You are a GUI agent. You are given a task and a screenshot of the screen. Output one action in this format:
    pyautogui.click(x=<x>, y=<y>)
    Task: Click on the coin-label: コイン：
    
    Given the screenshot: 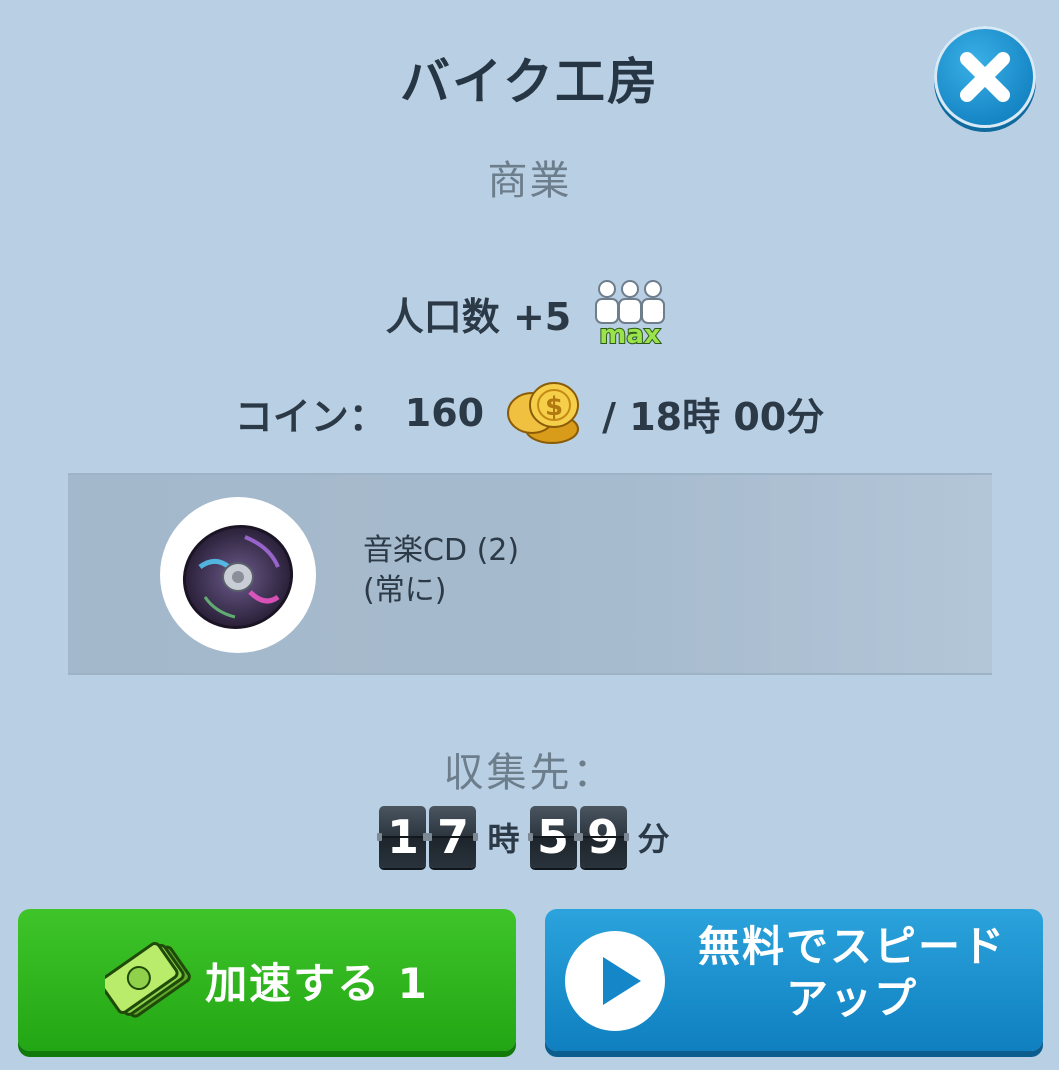 What is the action you would take?
    pyautogui.click(x=310, y=416)
    